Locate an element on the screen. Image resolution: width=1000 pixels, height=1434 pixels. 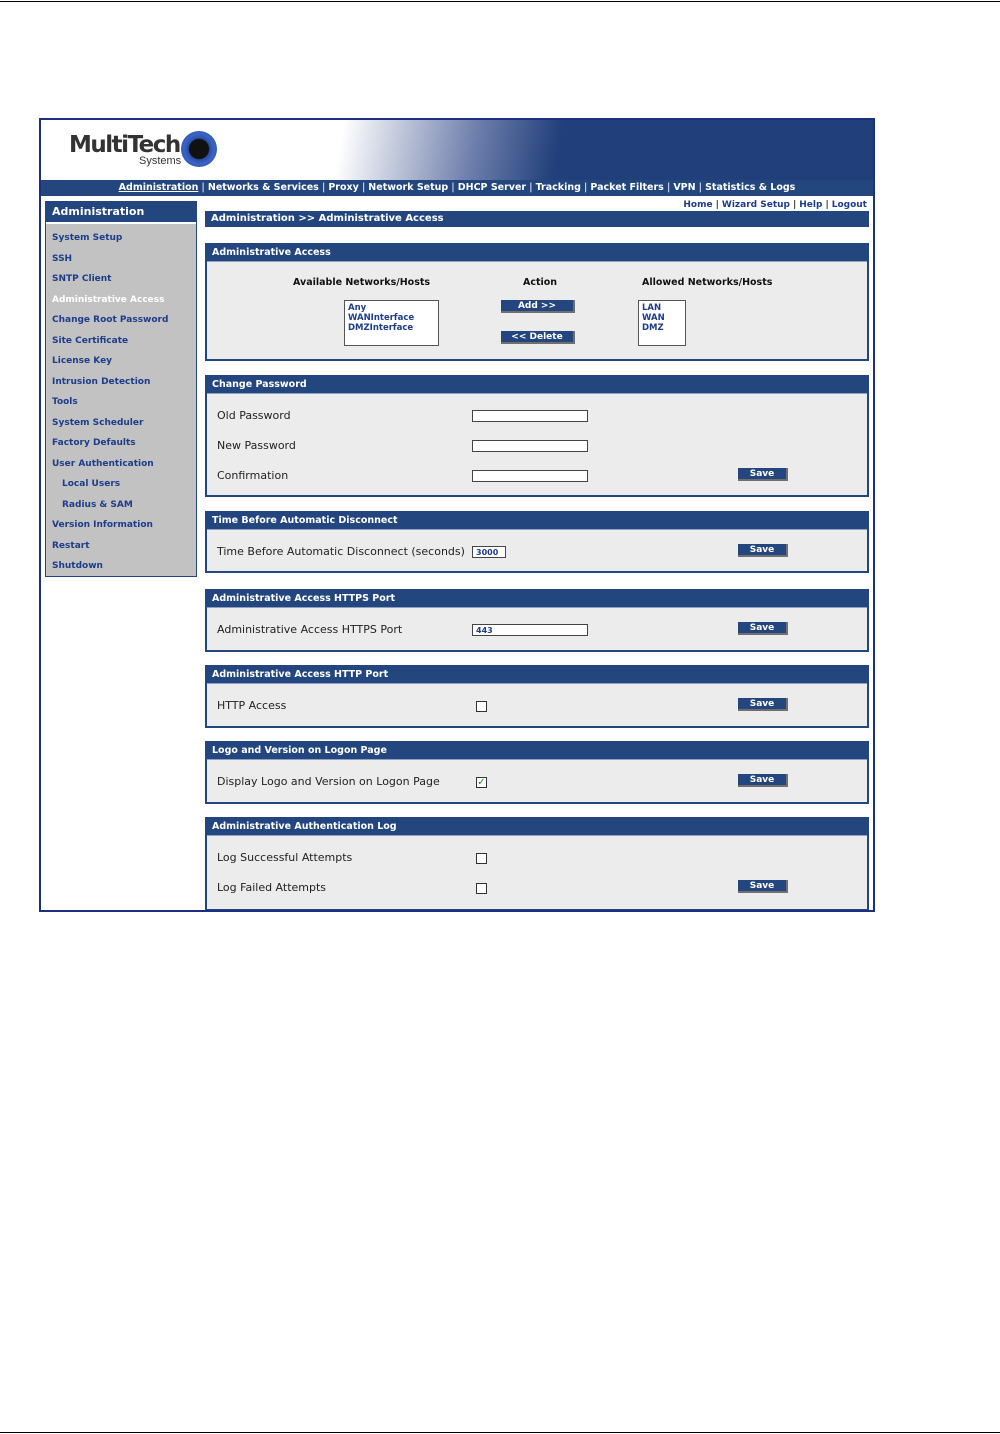
section-title: Time Before Automatic Disconnect is located at coordinates (537, 521).